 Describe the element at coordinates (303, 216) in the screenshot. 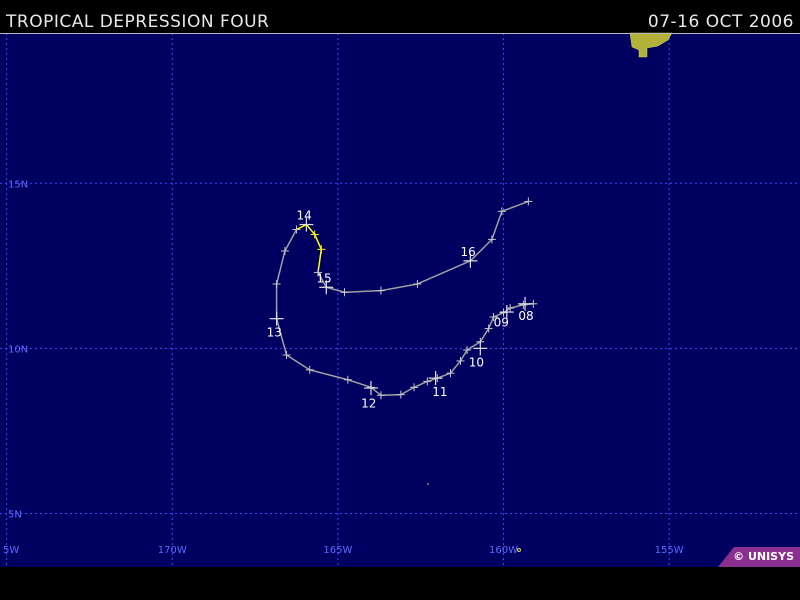

I see `day-label: 14` at that location.